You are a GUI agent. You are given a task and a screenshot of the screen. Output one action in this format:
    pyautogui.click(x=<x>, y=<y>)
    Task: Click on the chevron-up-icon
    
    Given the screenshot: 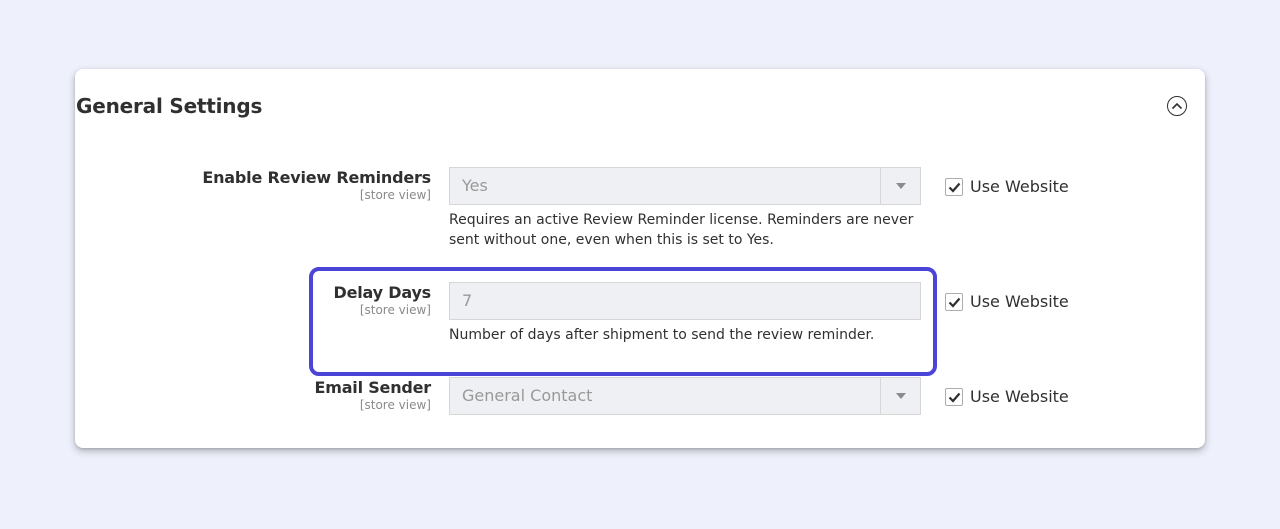 What is the action you would take?
    pyautogui.click(x=1177, y=106)
    